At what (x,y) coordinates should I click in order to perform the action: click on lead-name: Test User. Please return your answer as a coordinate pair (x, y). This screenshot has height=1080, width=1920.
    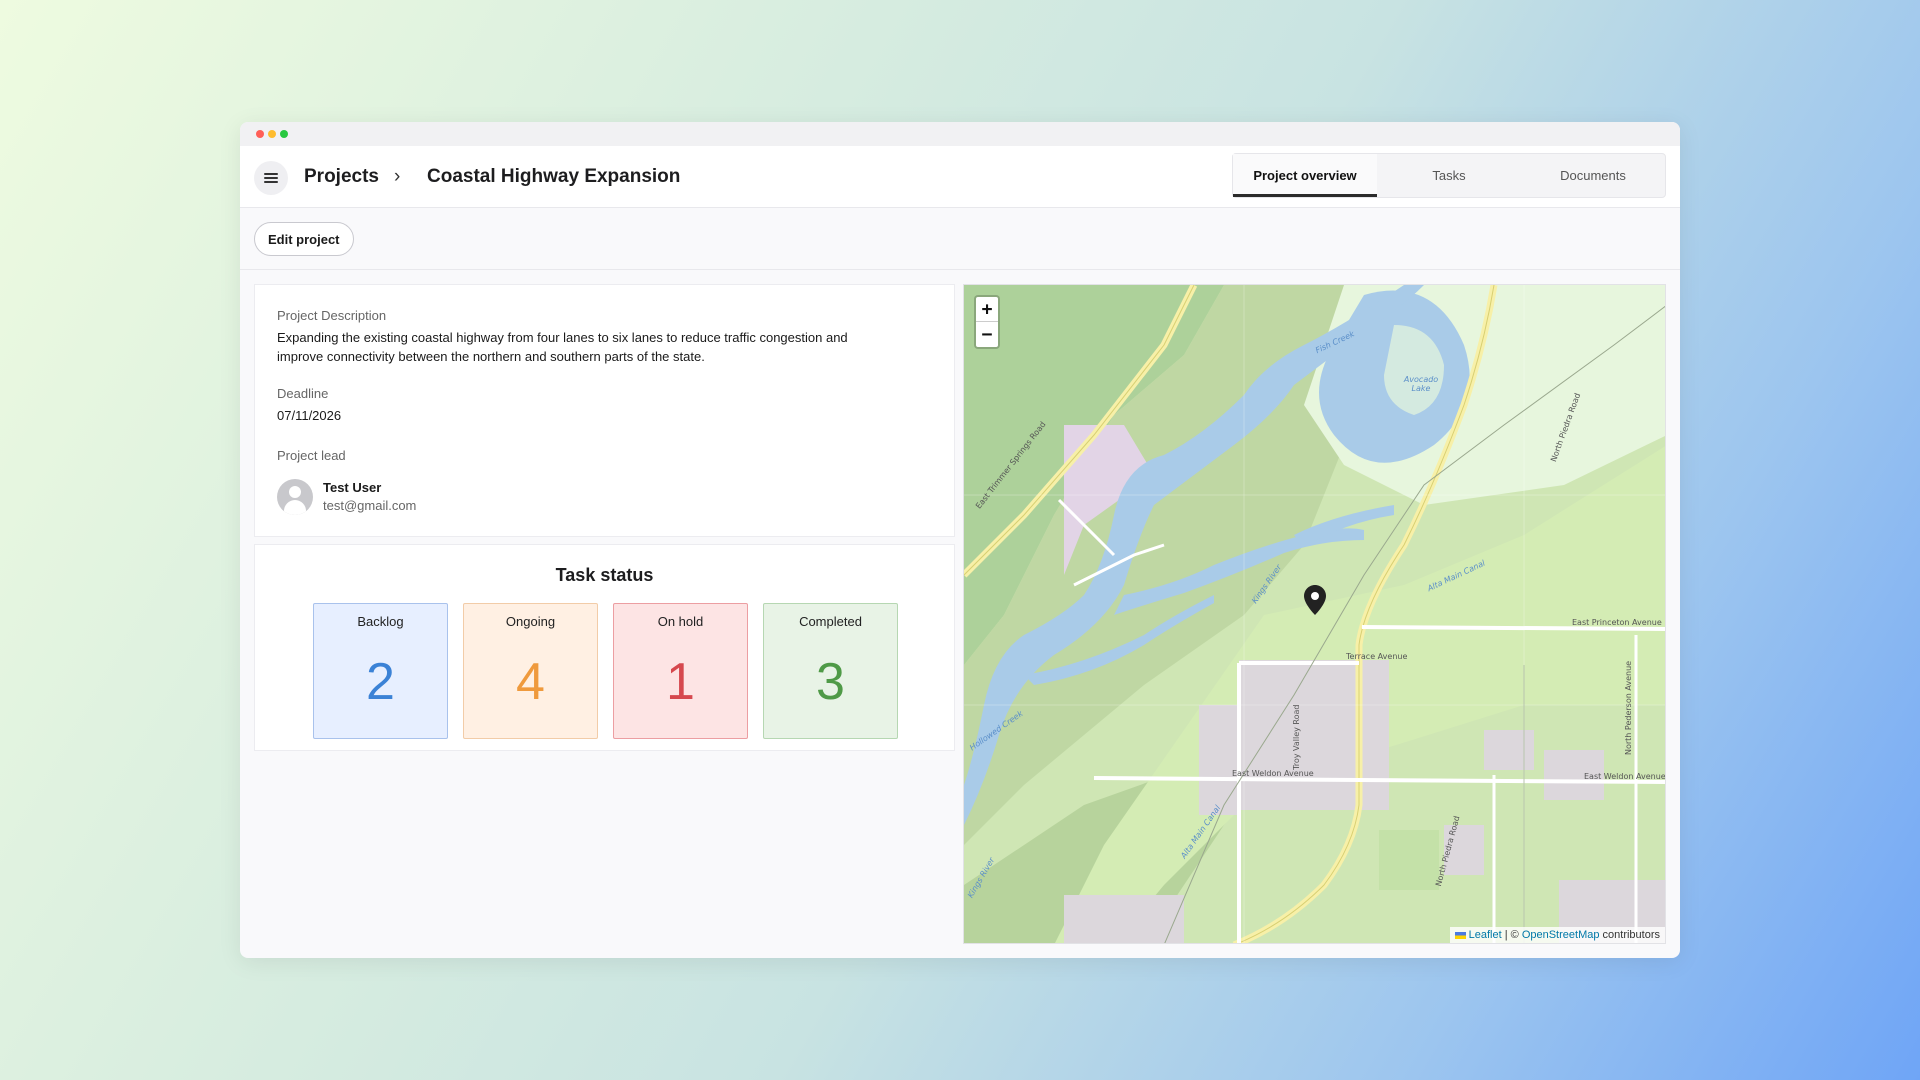
    Looking at the image, I should click on (352, 487).